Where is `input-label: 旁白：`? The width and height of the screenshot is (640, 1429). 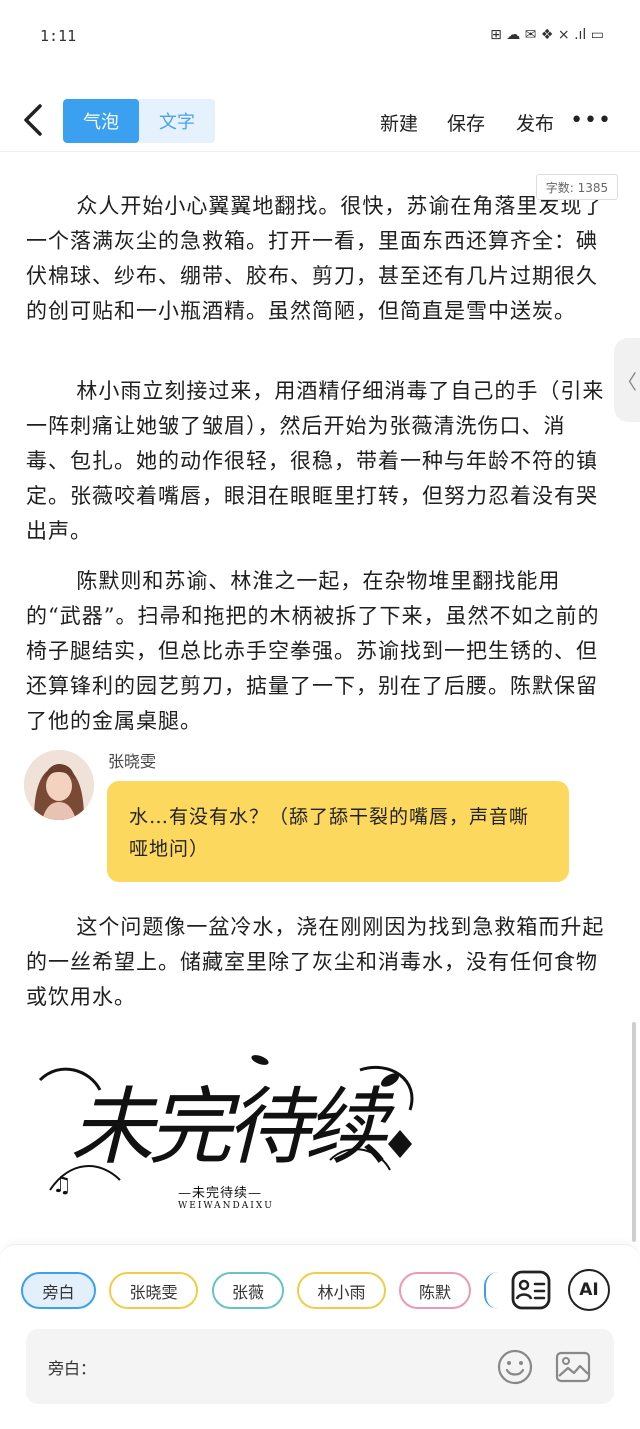
input-label: 旁白： is located at coordinates (72, 1368).